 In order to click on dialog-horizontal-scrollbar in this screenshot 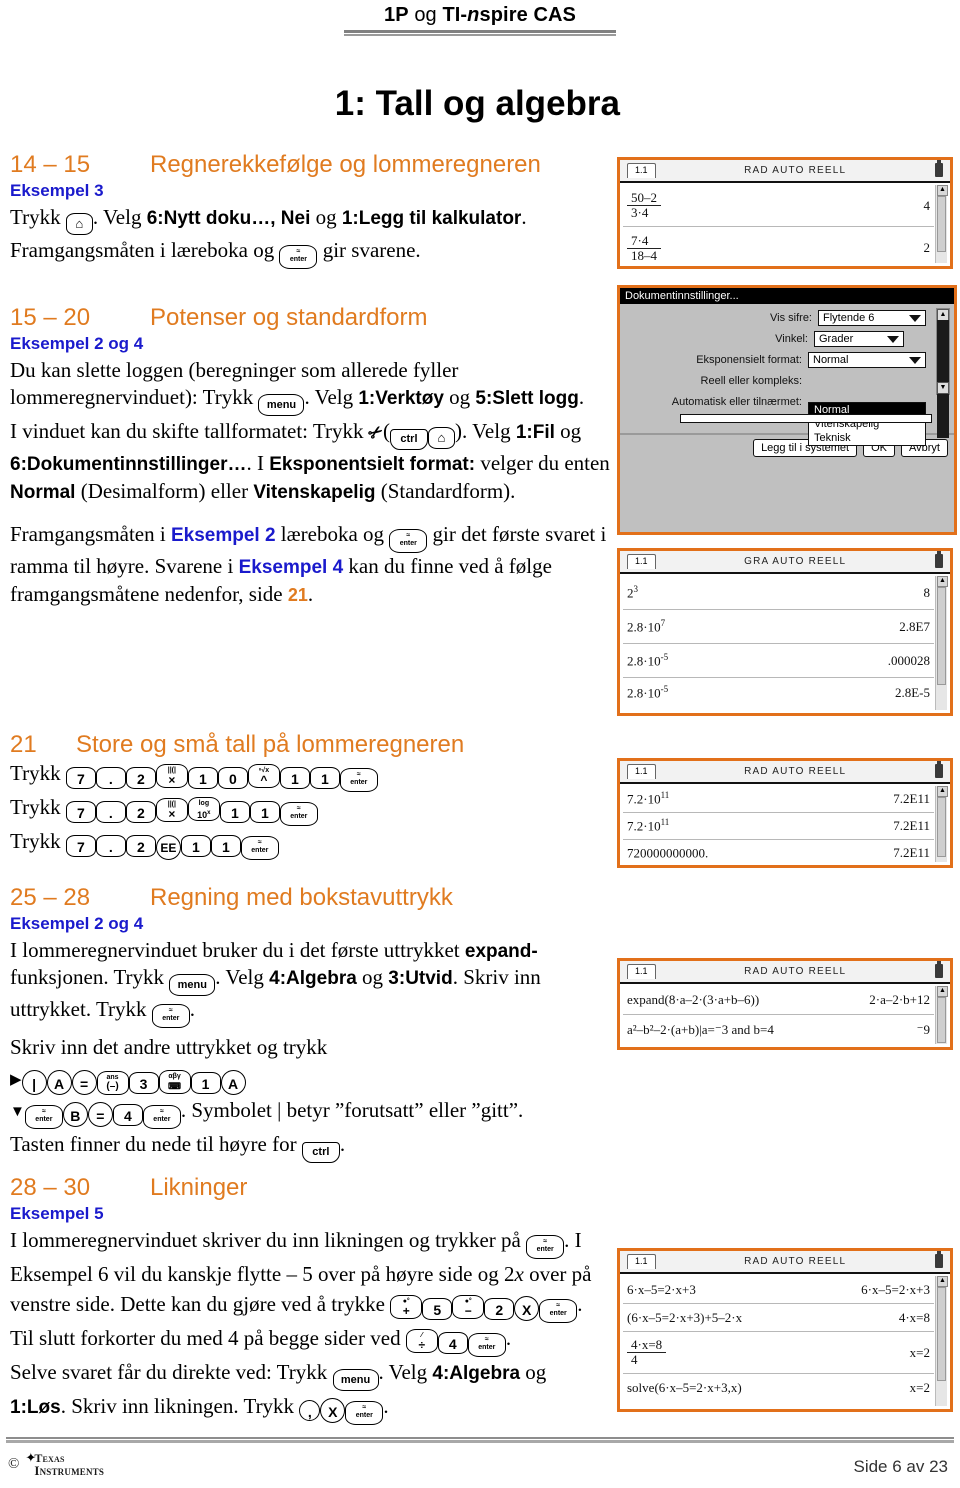, I will do `click(806, 418)`.